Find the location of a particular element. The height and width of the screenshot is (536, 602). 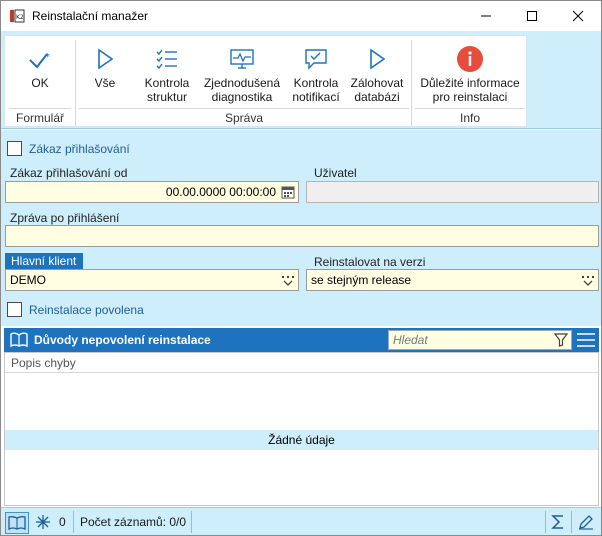

notifikaci-label: Kontrola notifikací is located at coordinates (316, 90).